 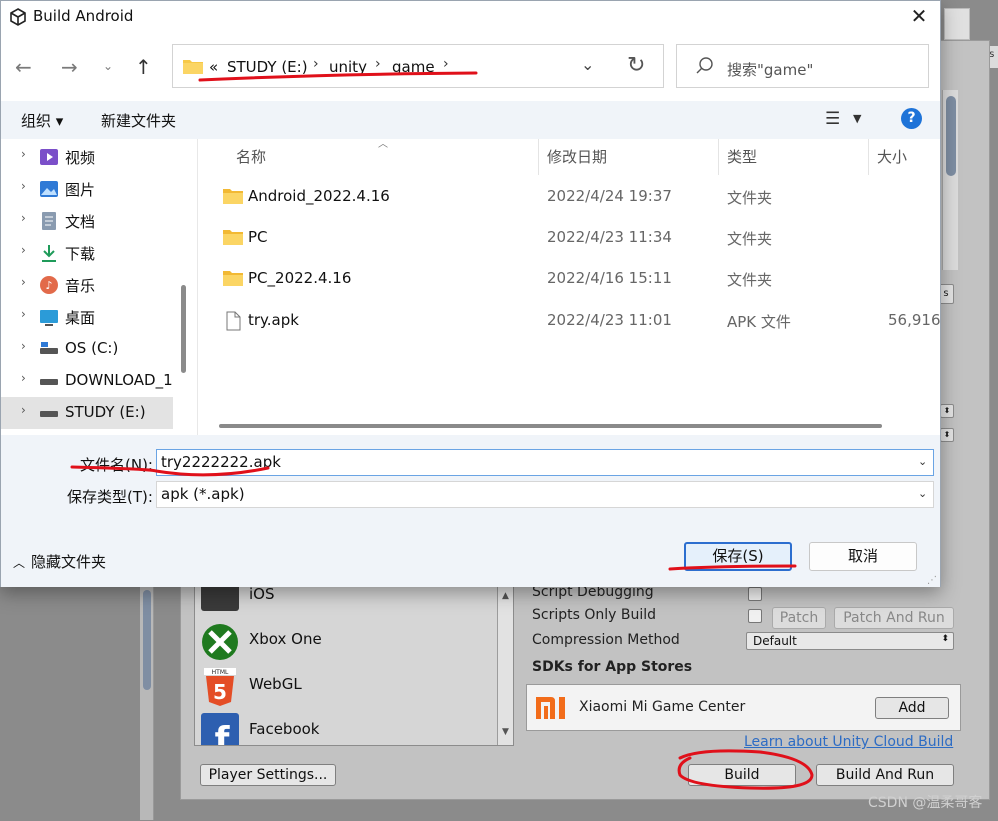 What do you see at coordinates (346, 640) in the screenshot?
I see `platform-item-xbox-one: Xbox One` at bounding box center [346, 640].